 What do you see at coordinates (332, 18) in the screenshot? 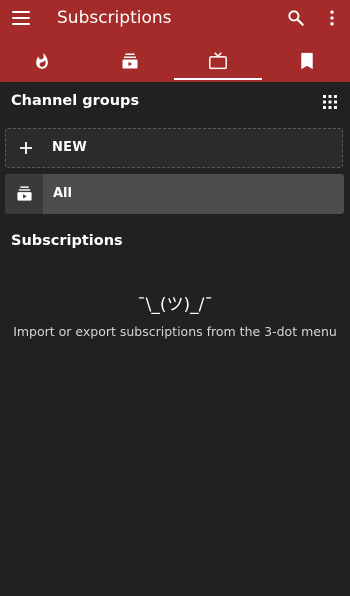
I see `more-vert-icon` at bounding box center [332, 18].